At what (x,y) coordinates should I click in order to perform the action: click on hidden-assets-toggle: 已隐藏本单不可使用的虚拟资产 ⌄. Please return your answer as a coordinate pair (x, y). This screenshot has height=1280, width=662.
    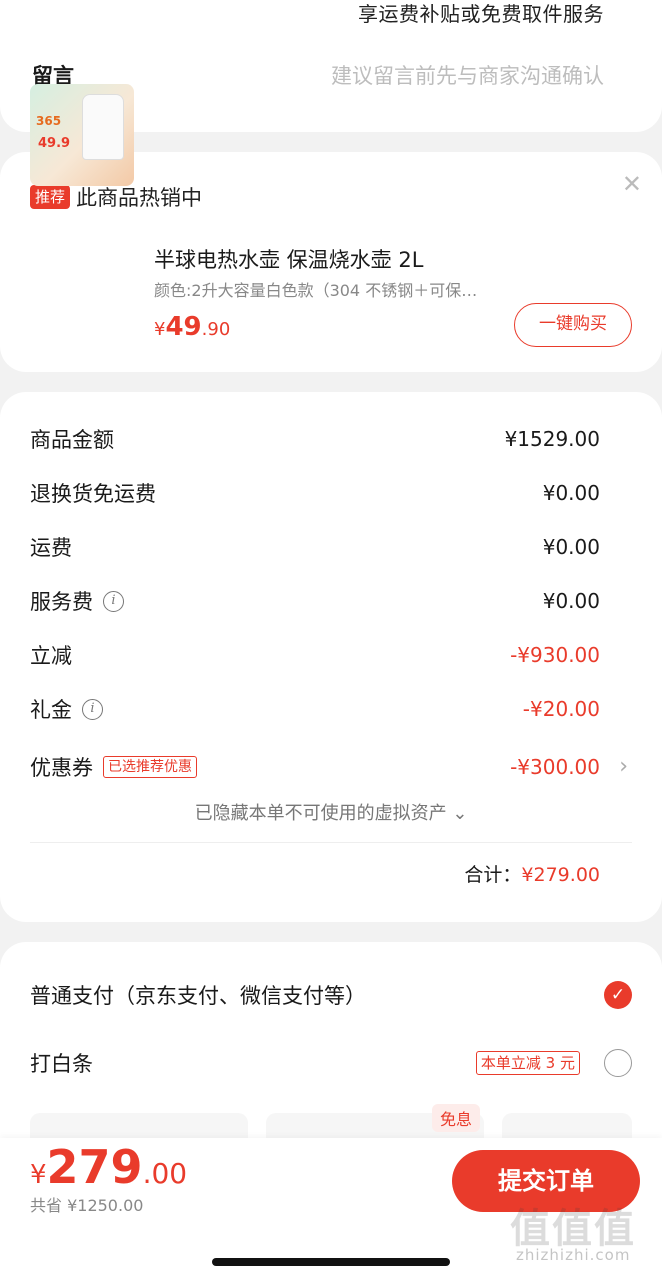
    Looking at the image, I should click on (331, 812).